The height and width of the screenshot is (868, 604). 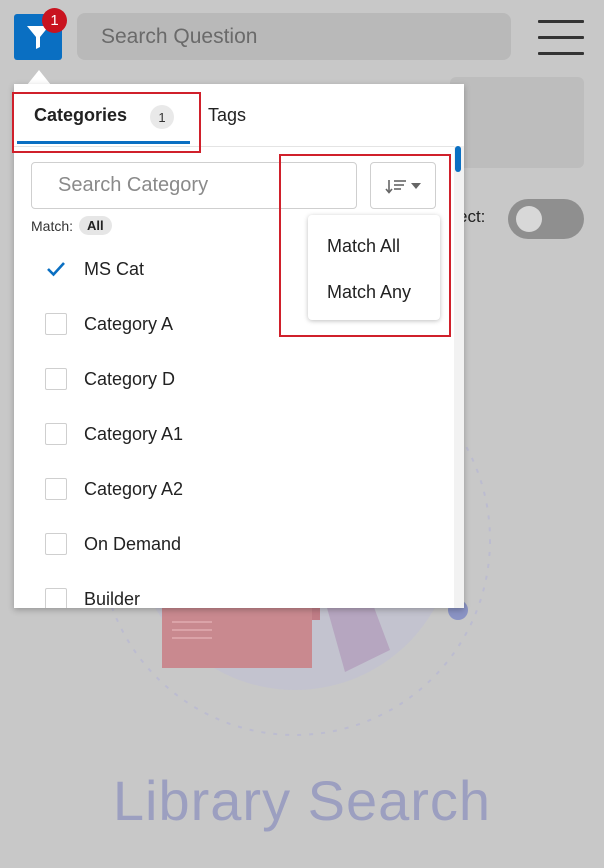 What do you see at coordinates (81, 115) in the screenshot?
I see `tab-categories-label: Categories` at bounding box center [81, 115].